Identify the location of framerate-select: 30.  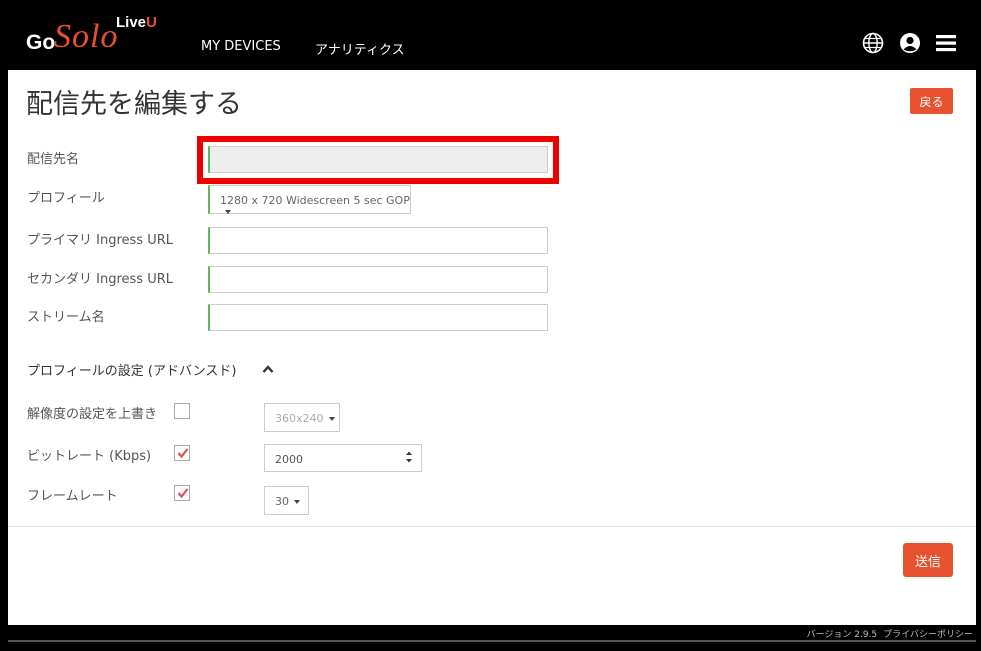
(286, 500).